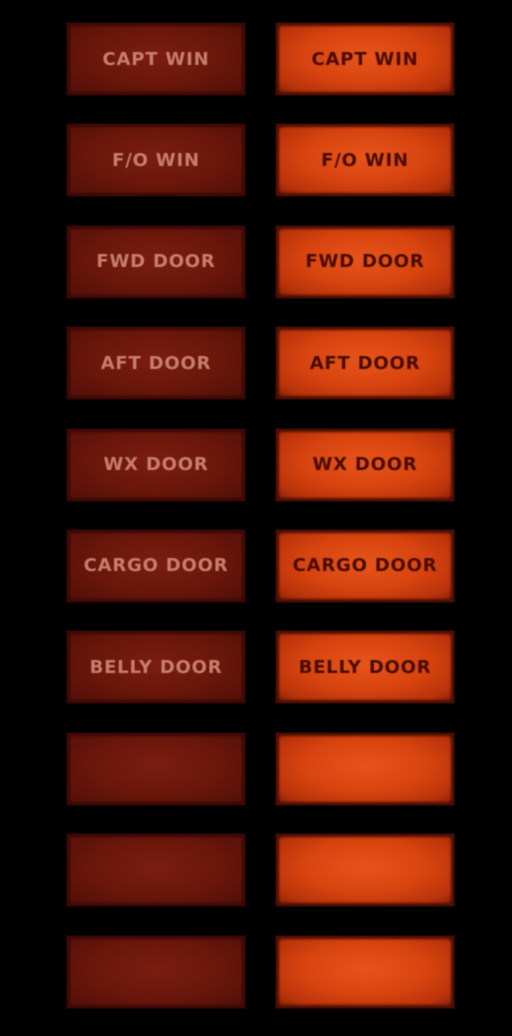 This screenshot has width=512, height=1036. I want to click on annunciator-cargo-door-off: CARGO DOOR, so click(156, 565).